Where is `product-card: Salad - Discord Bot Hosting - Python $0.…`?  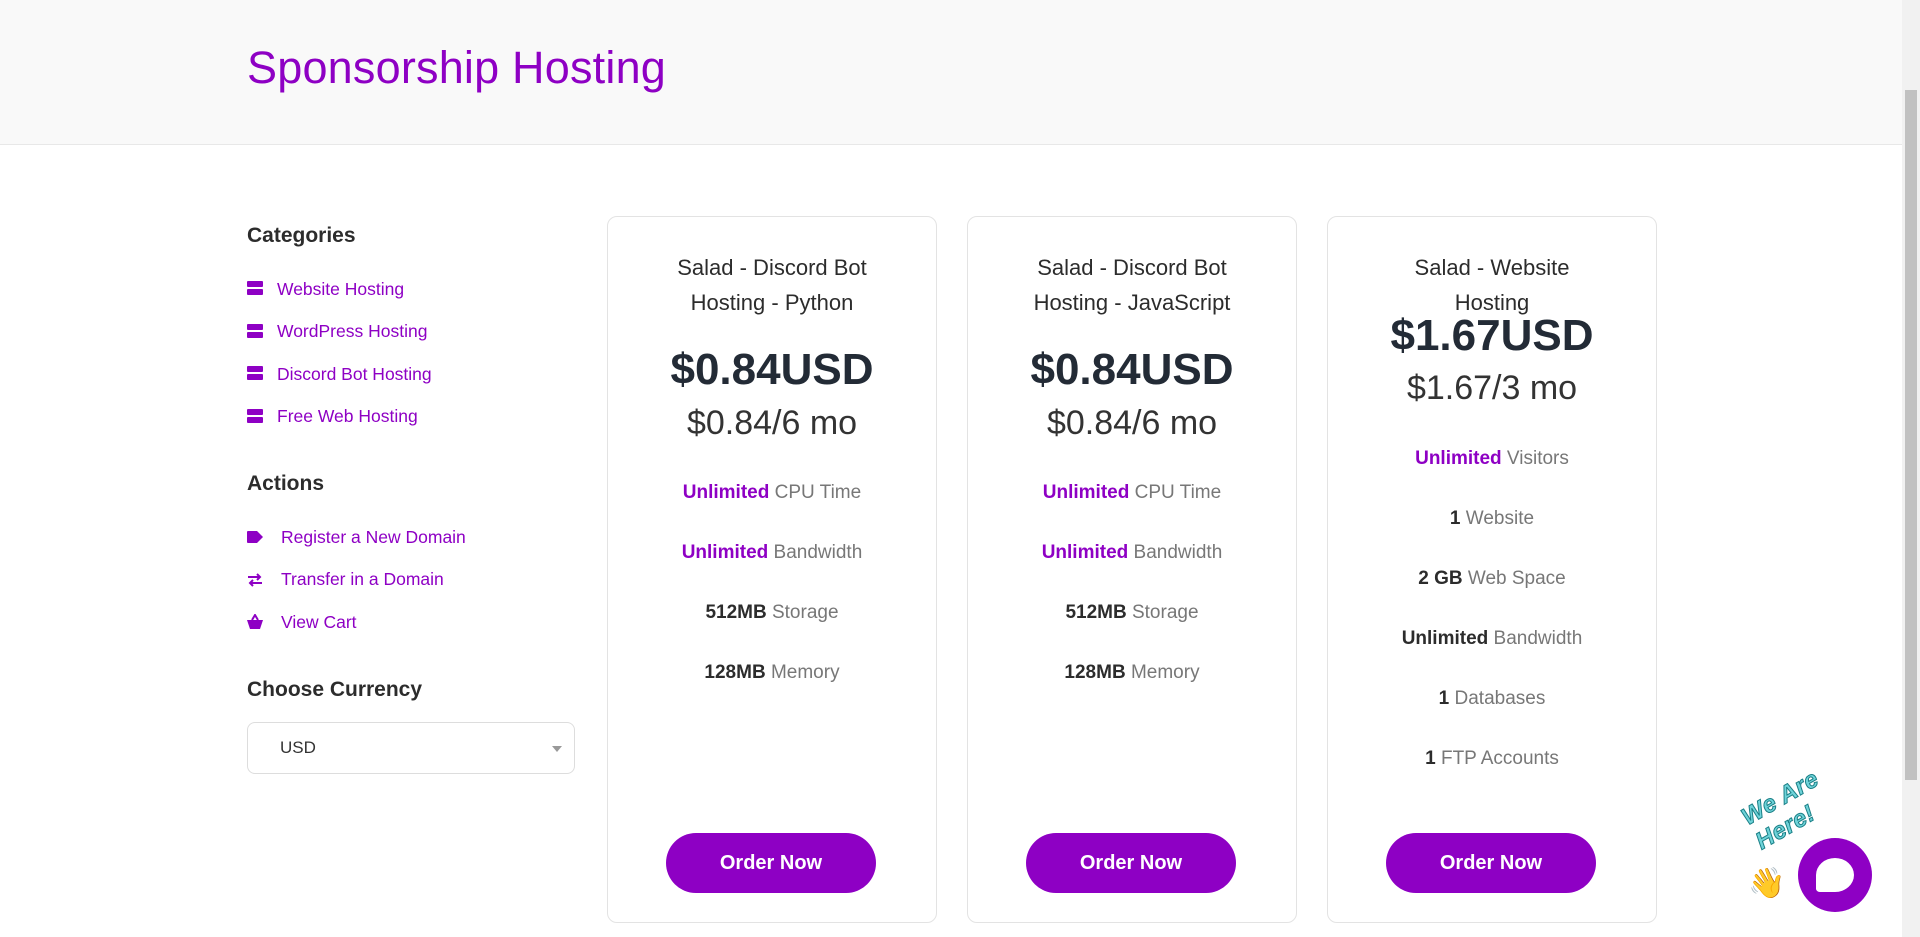
product-card: Salad - Discord Bot Hosting - Python $0.… is located at coordinates (772, 569).